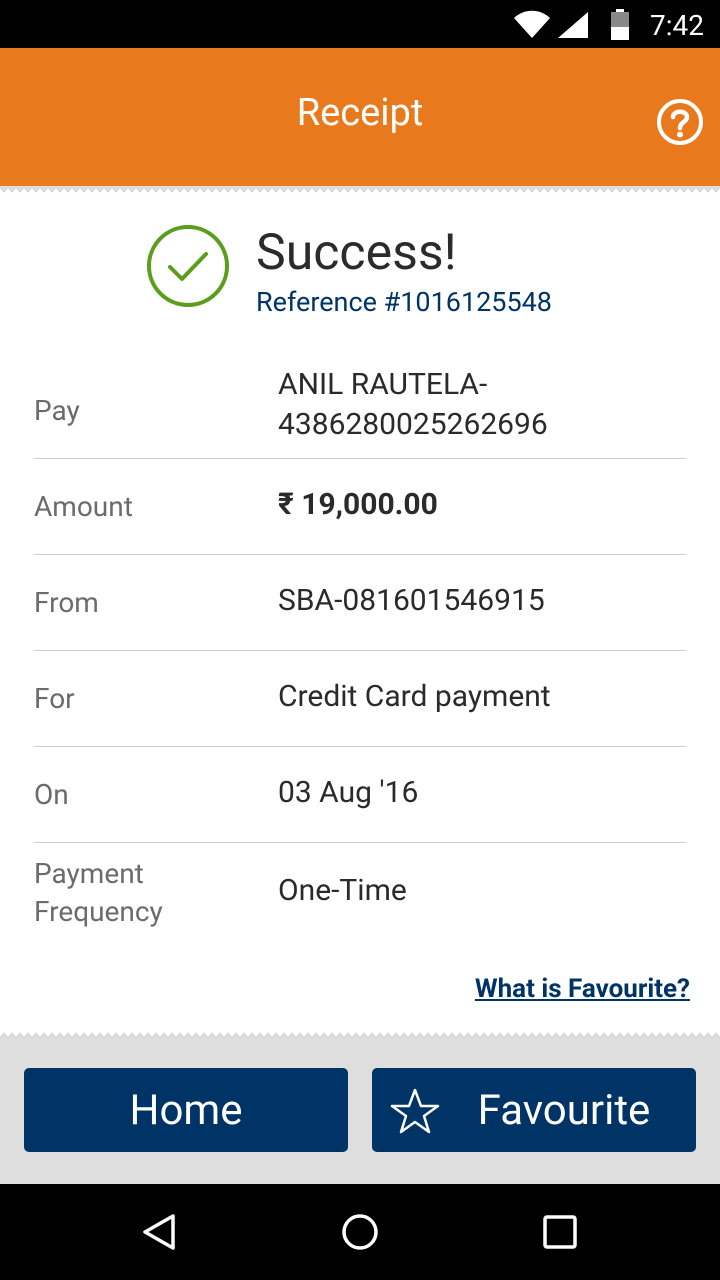 The image size is (720, 1280). I want to click on detail-row-for: For Credit Card payment, so click(360, 699).